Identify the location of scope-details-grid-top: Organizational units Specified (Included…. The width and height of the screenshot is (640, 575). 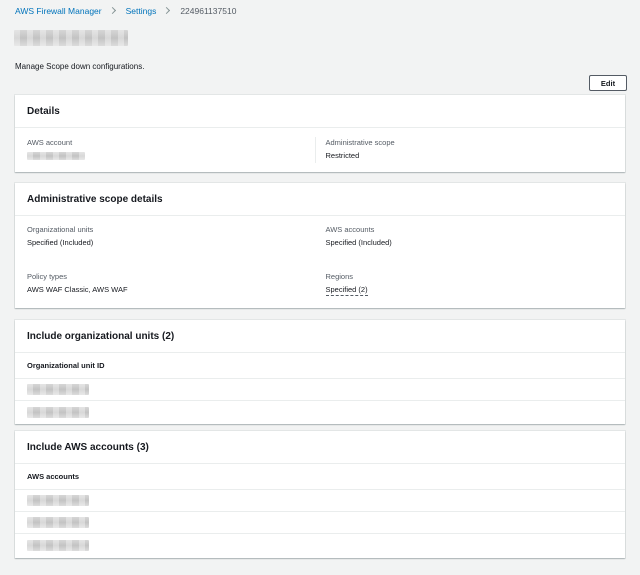
(320, 233).